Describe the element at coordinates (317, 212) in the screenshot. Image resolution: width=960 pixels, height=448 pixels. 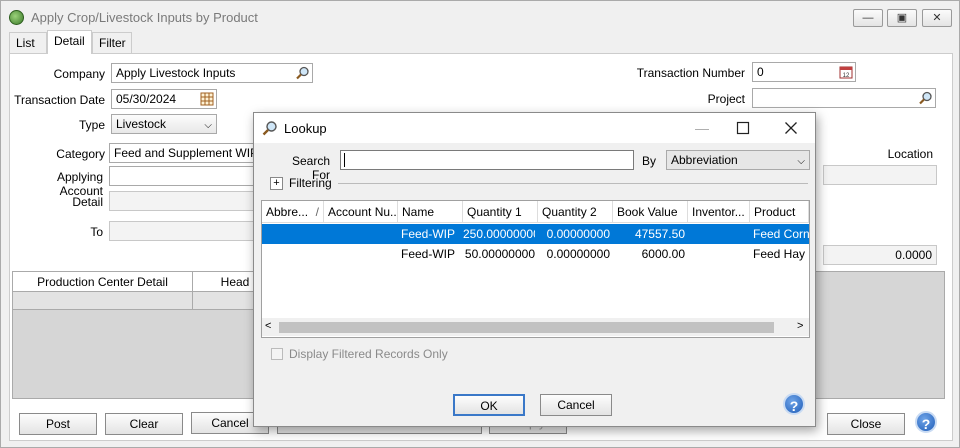
I see `sort-indicator: /` at that location.